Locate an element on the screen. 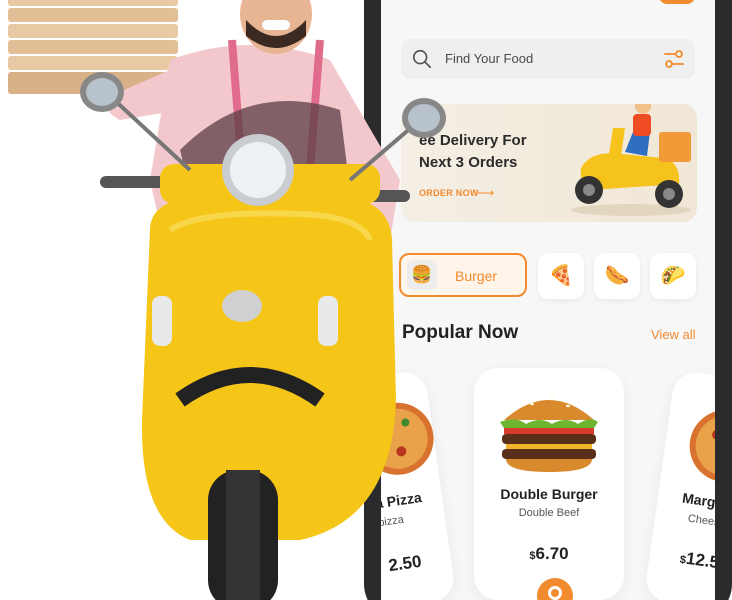  plus-icon is located at coordinates (555, 593).